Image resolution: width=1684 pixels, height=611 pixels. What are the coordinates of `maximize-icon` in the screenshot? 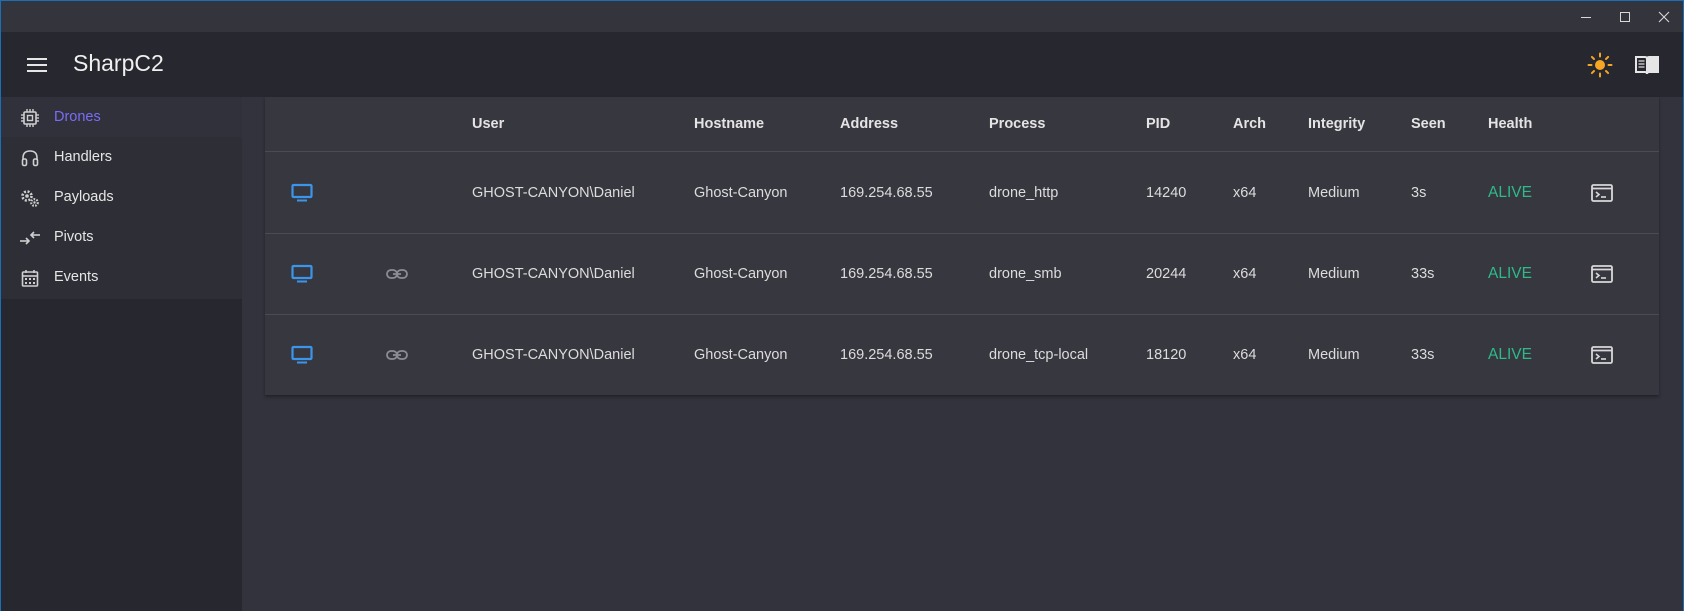 It's located at (1625, 16).